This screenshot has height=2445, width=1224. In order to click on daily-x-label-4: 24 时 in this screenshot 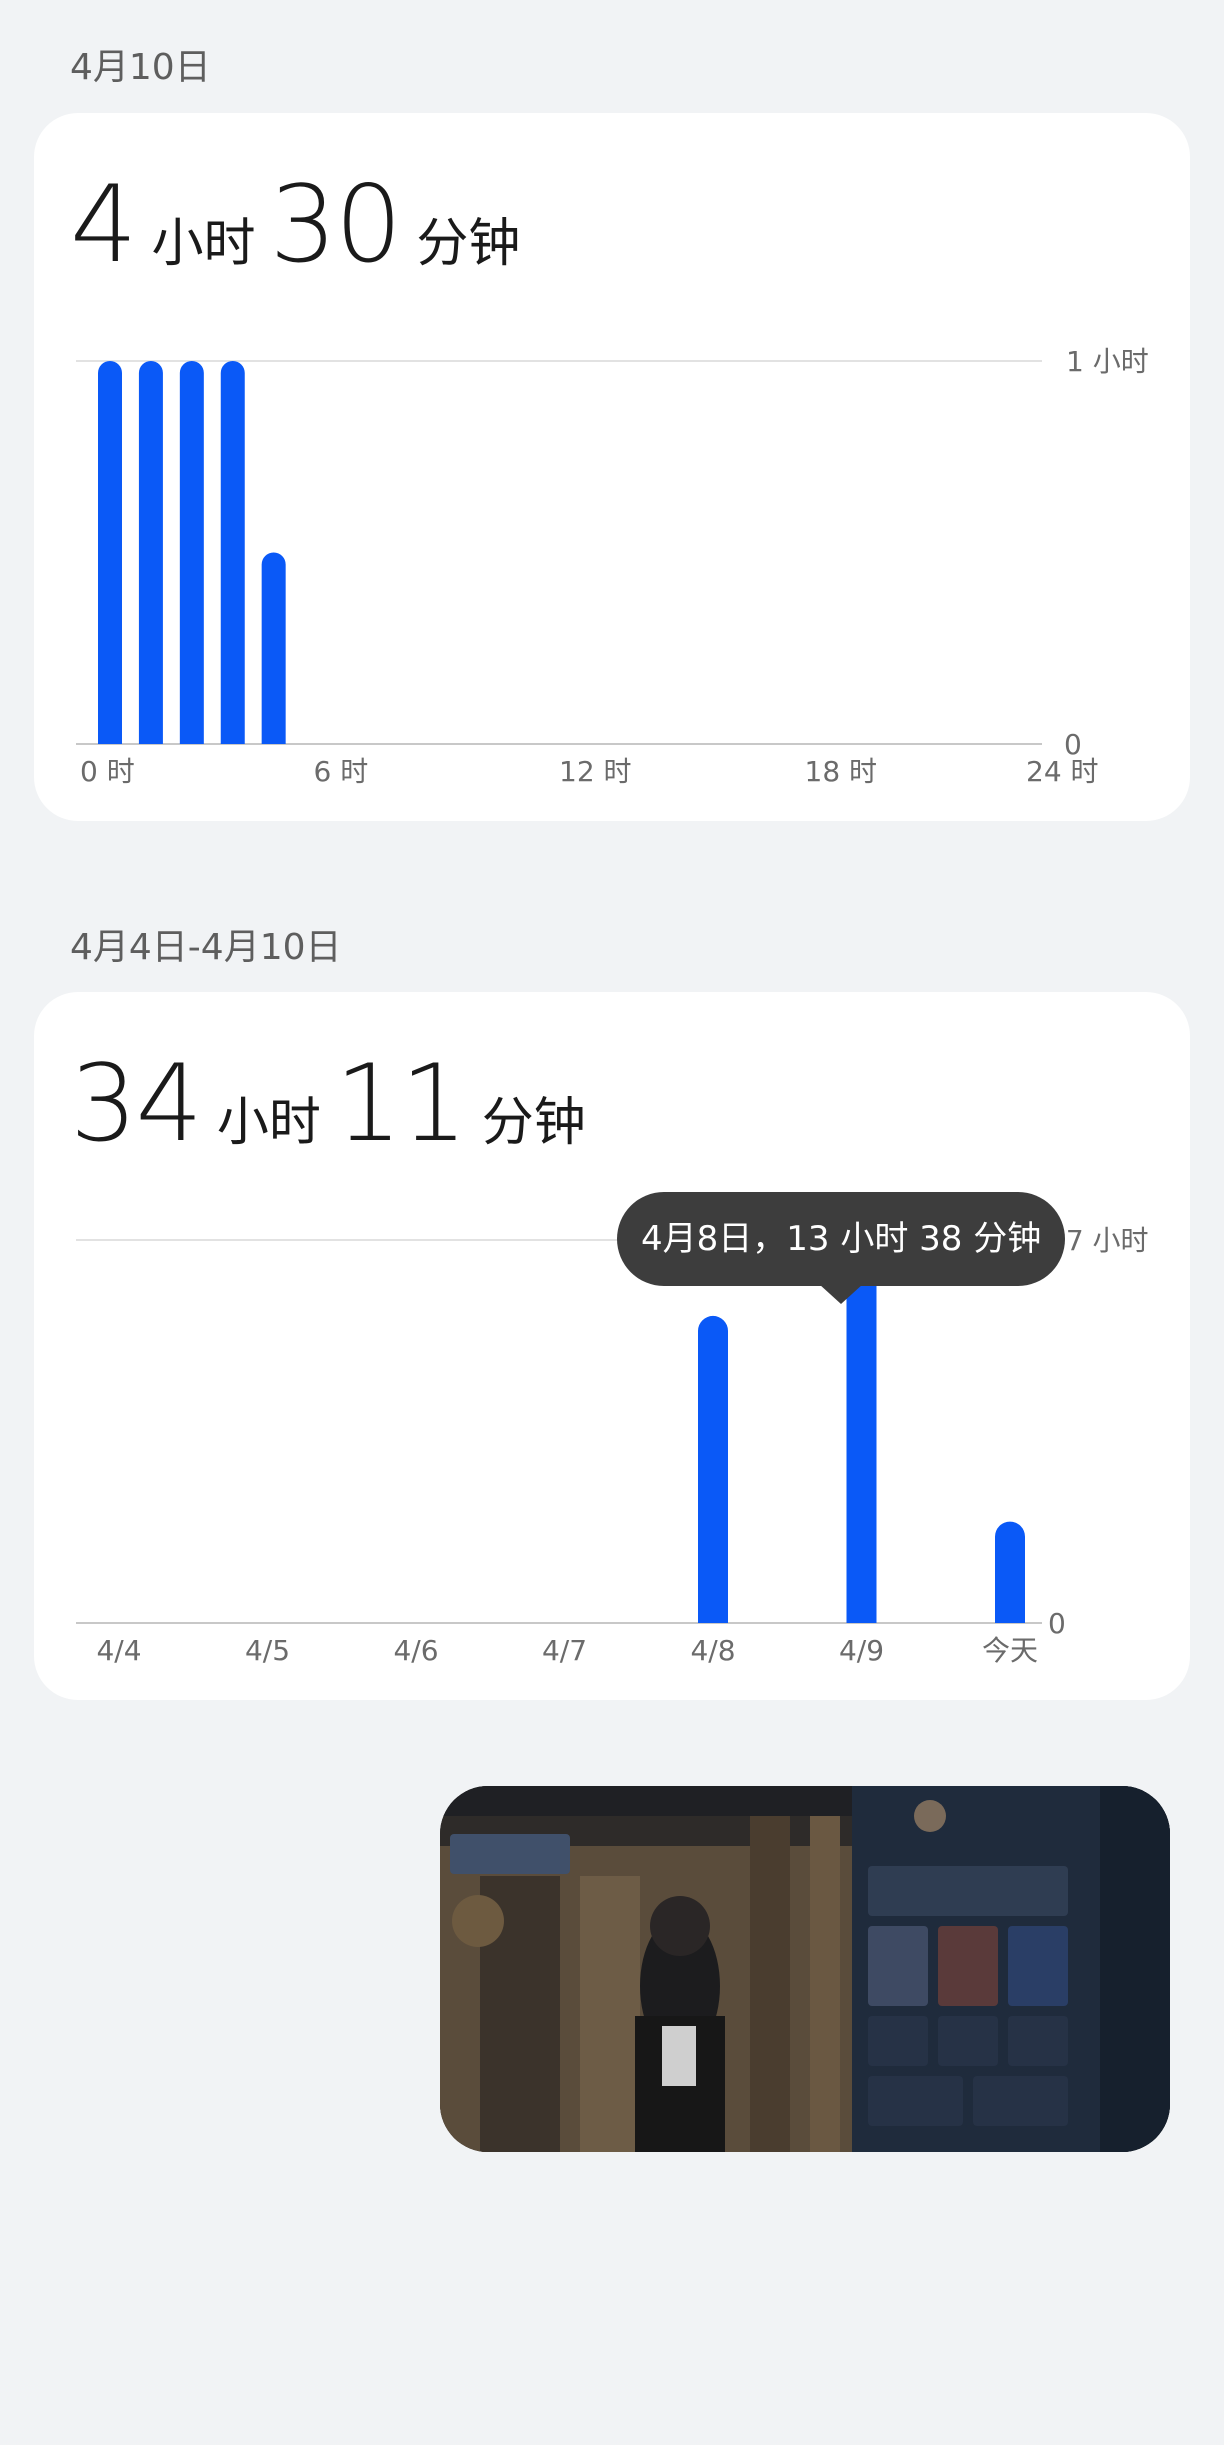, I will do `click(1062, 771)`.